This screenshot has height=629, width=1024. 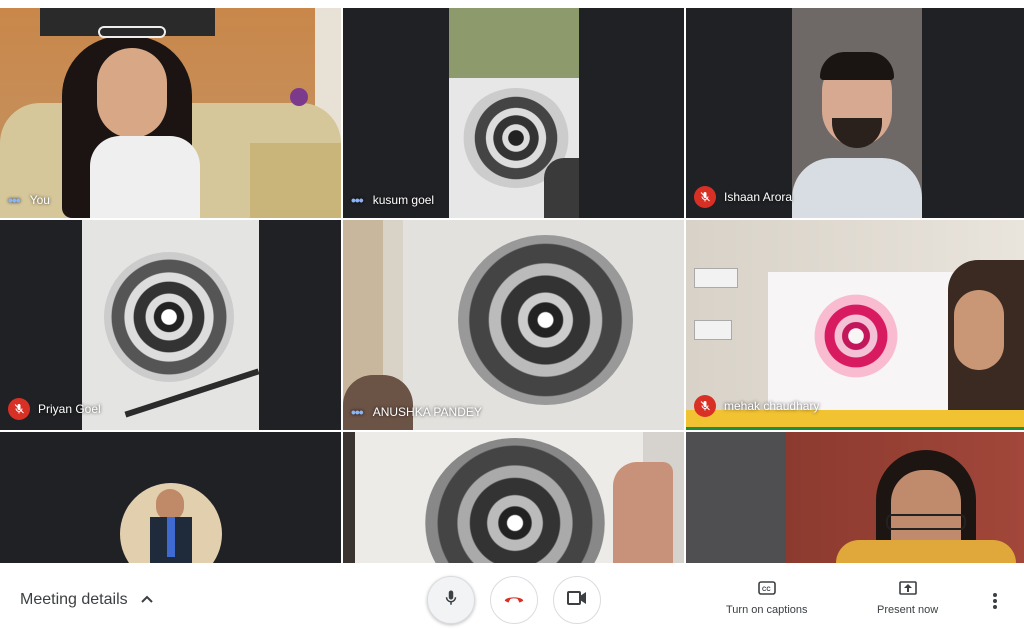 I want to click on camera-button, so click(x=577, y=600).